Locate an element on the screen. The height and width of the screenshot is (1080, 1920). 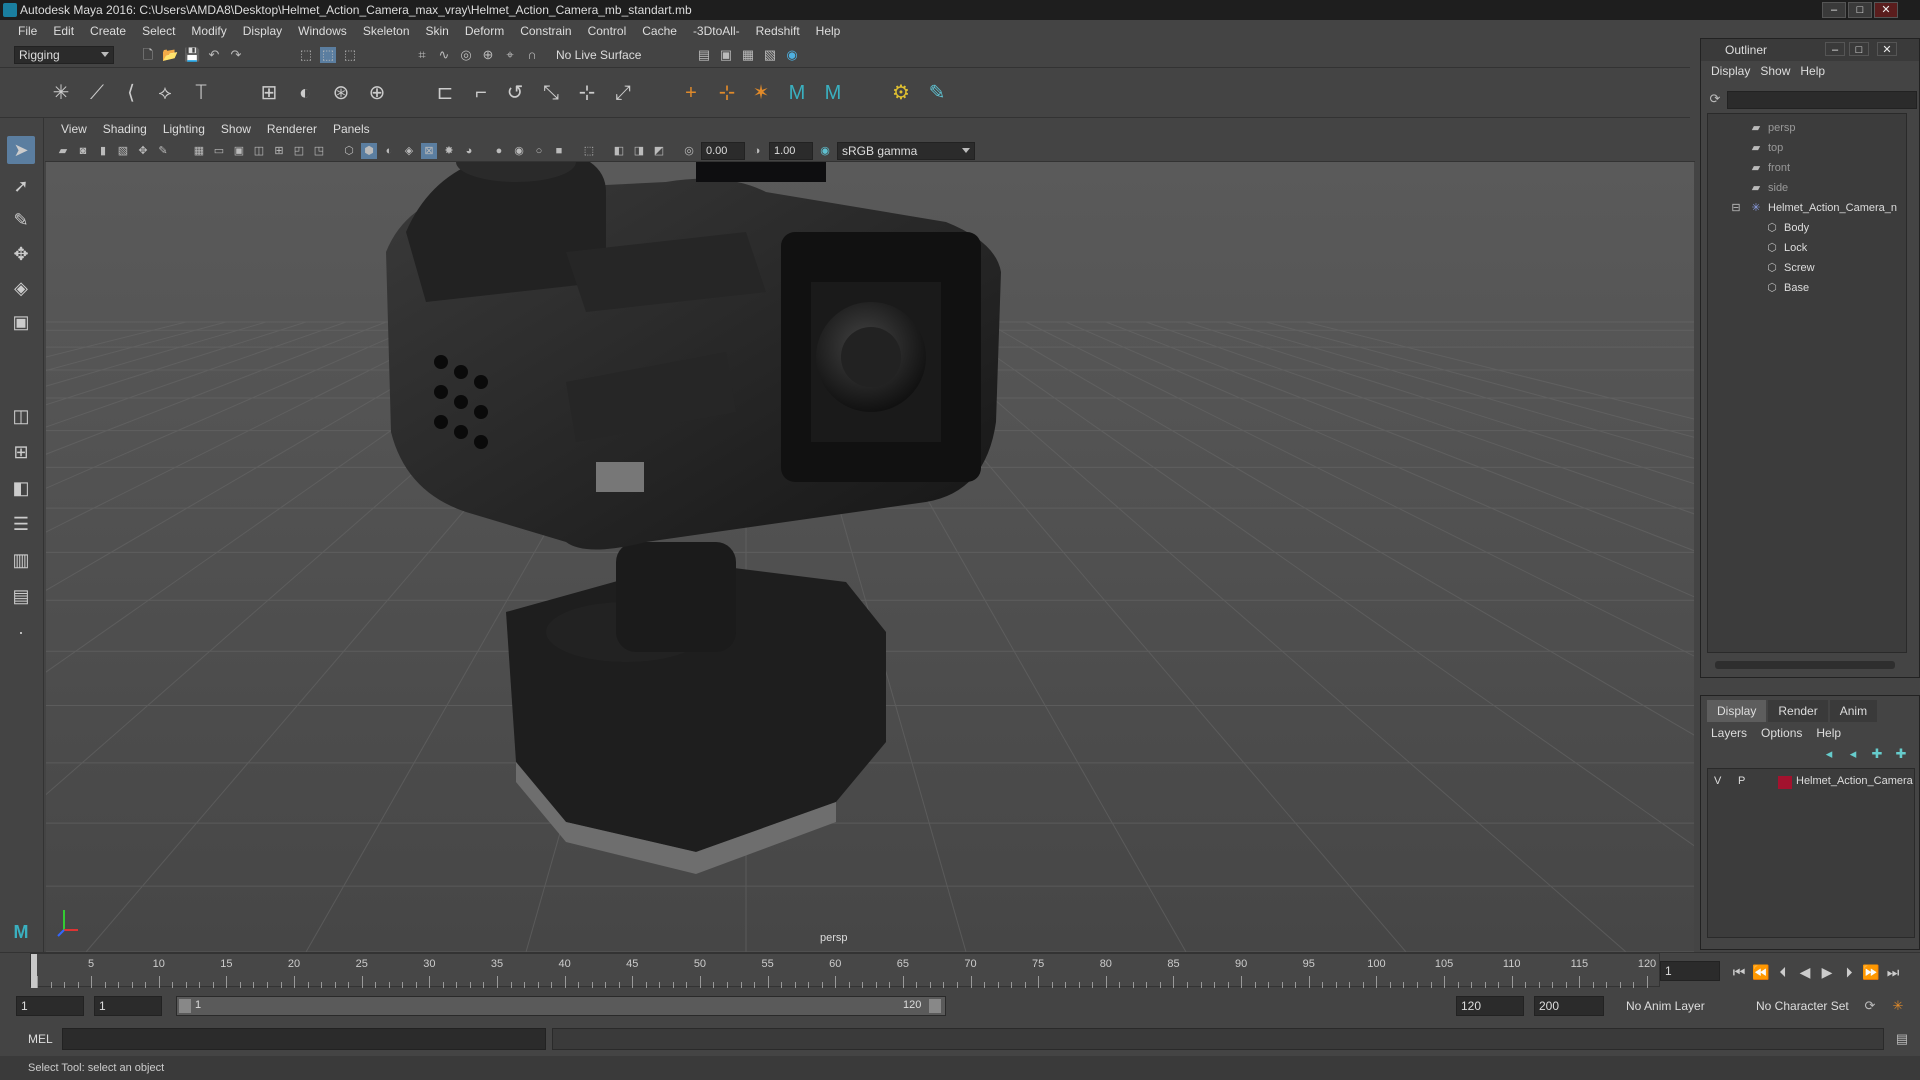
select-object-icon: ⬚ is located at coordinates (328, 55).